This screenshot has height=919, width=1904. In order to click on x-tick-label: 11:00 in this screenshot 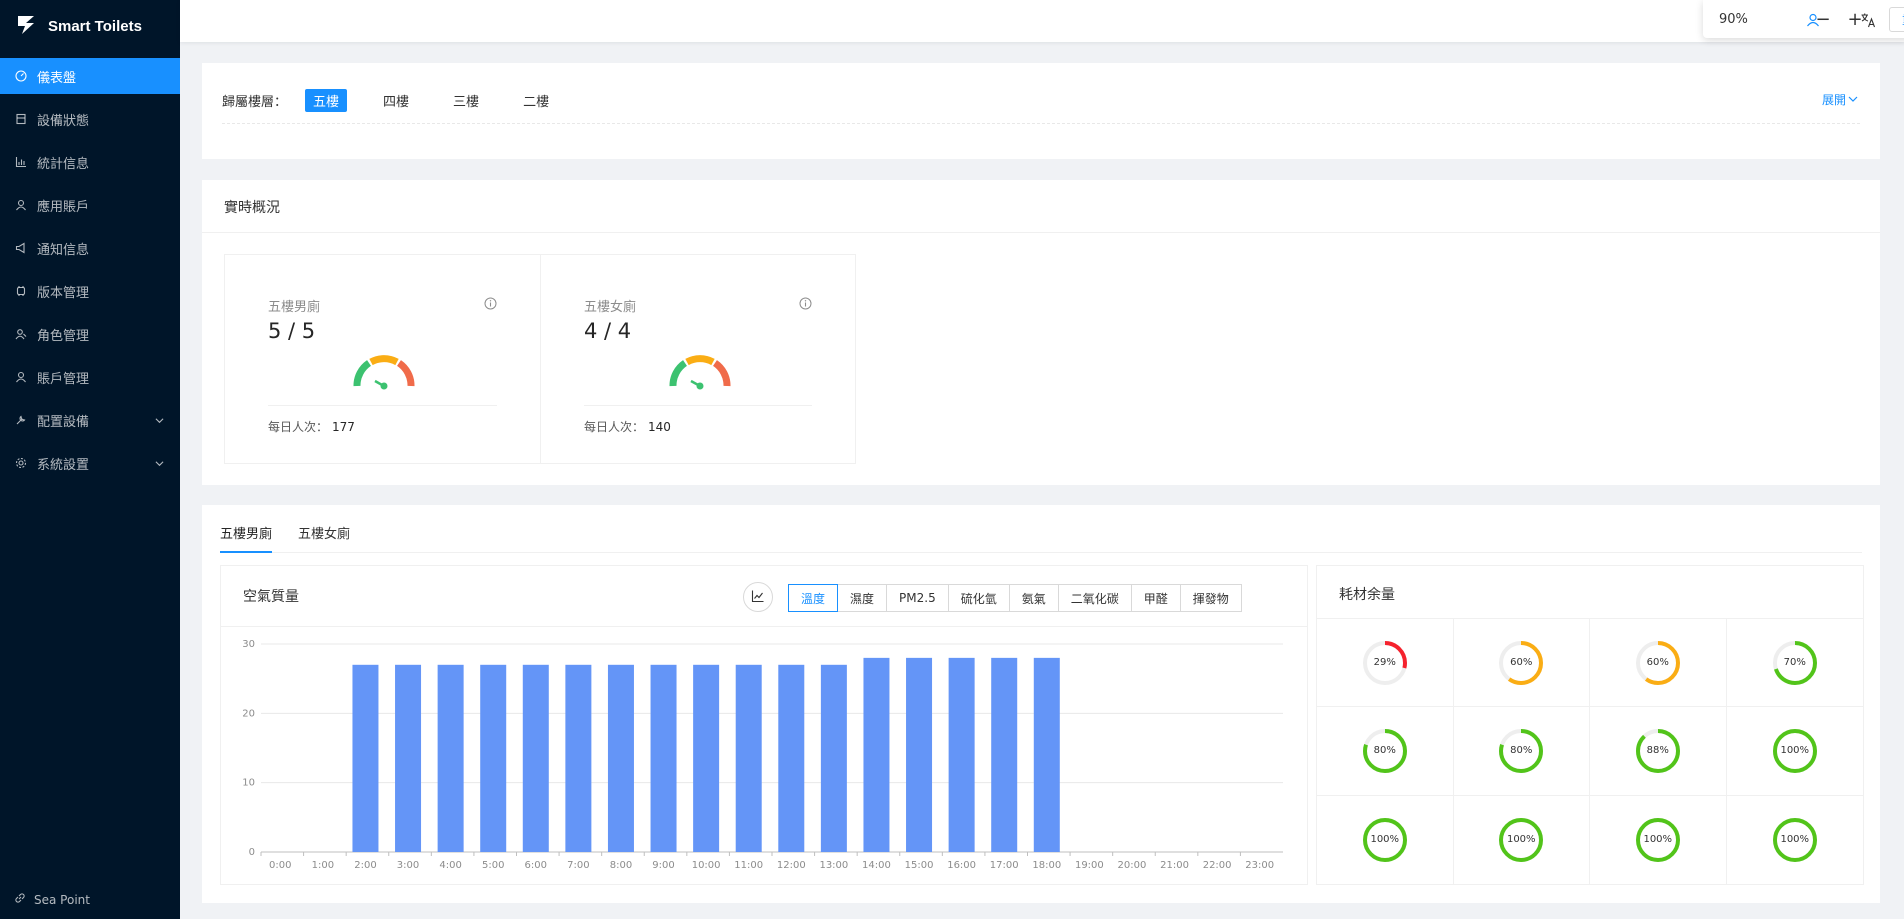, I will do `click(748, 865)`.